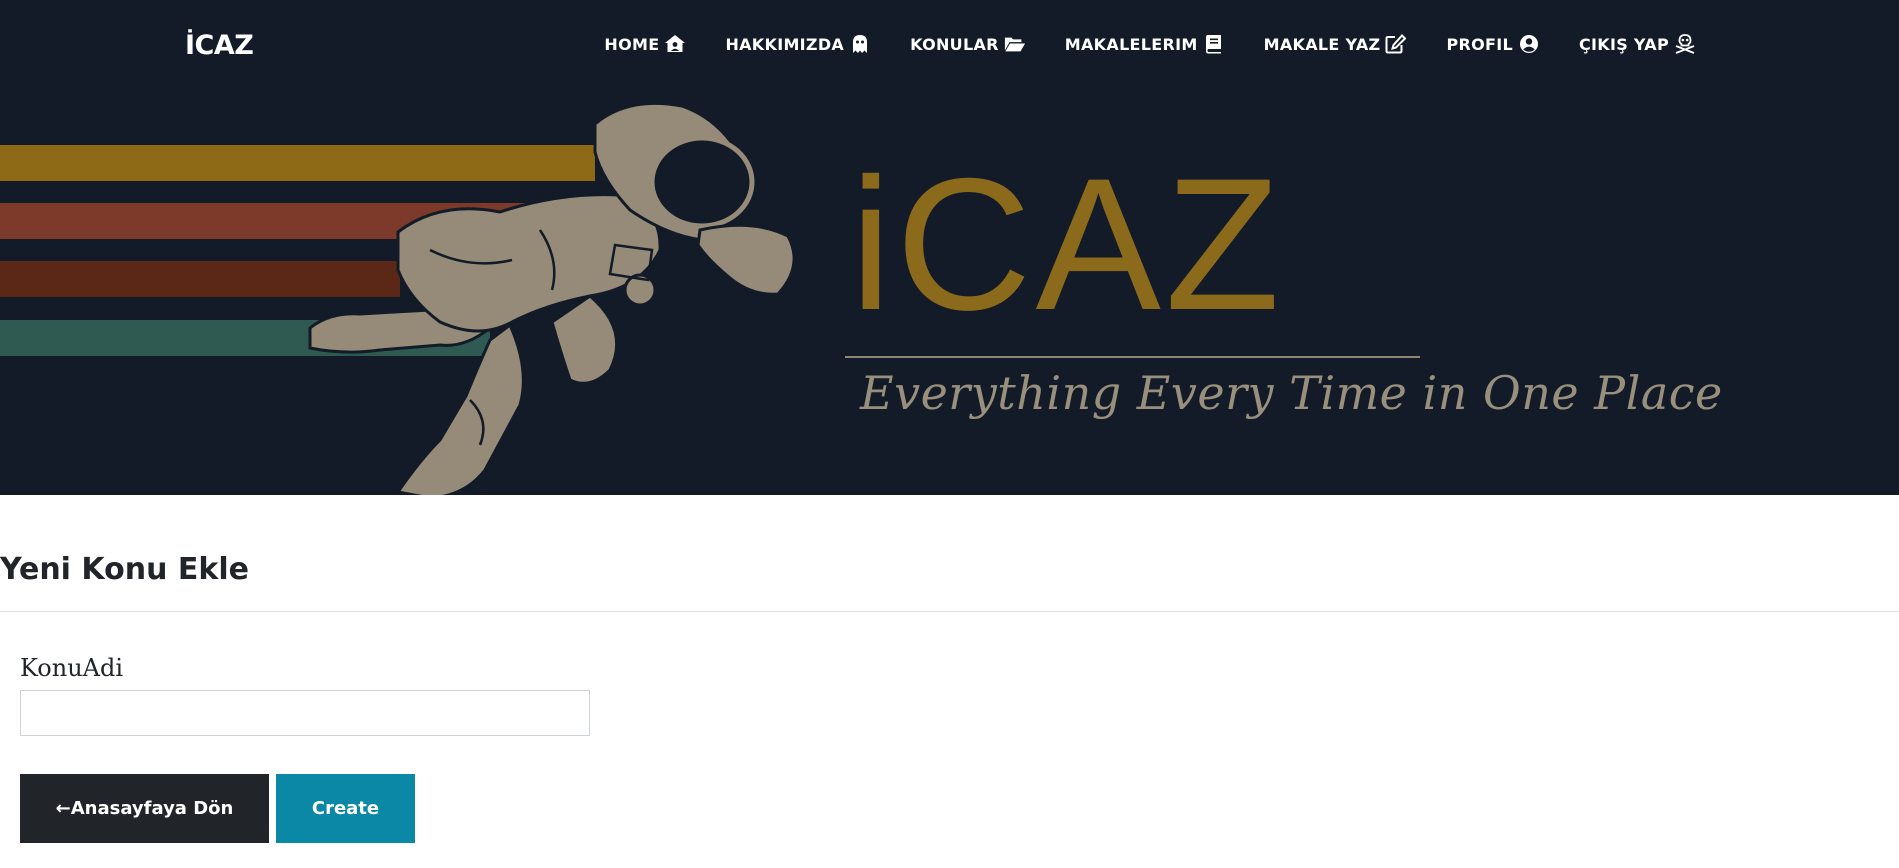 This screenshot has width=1899, height=868. I want to click on nav-makalelerim-label: MAKALELERIM, so click(1131, 44).